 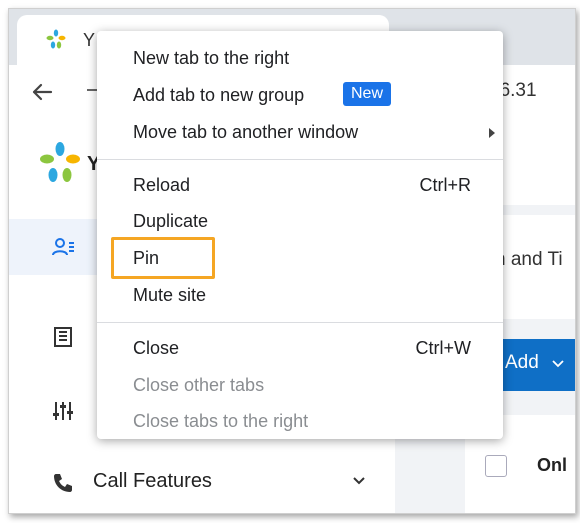 I want to click on submenu-arrow-icon, so click(x=492, y=133).